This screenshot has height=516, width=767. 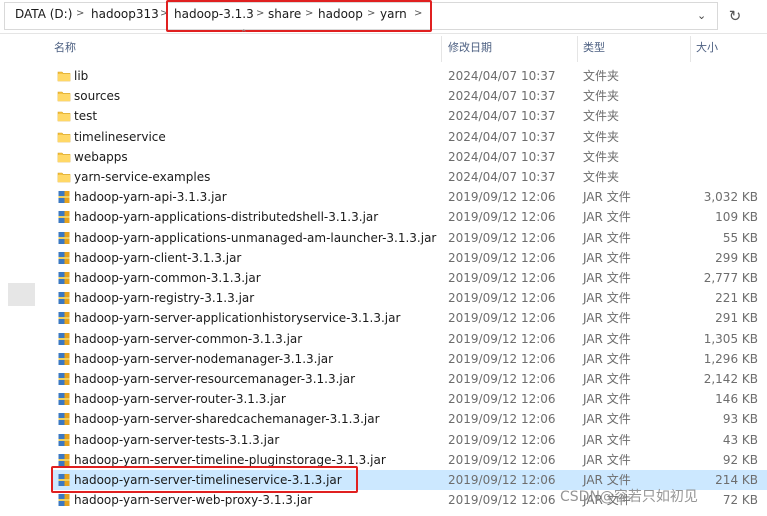 I want to click on refresh-icon: ↻, so click(x=735, y=16).